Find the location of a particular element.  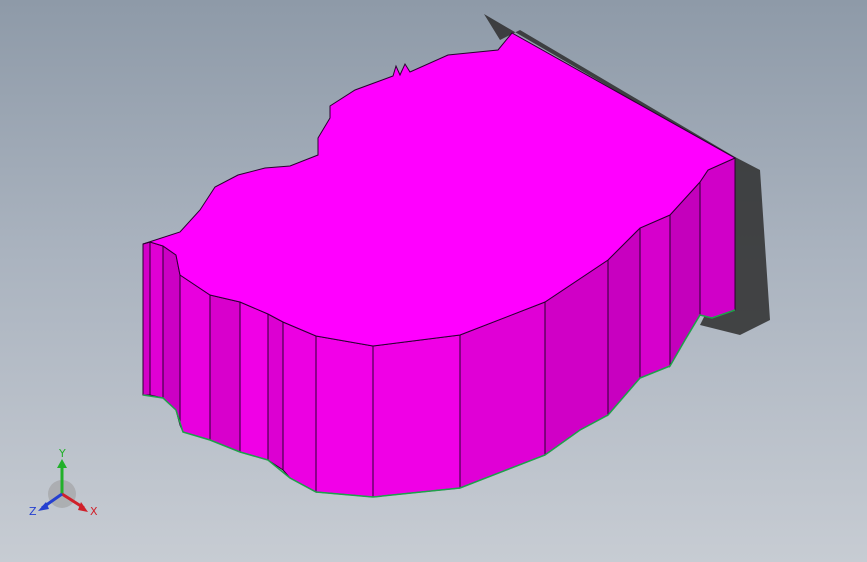

orientation-triad: Y X Z is located at coordinates (64, 486).